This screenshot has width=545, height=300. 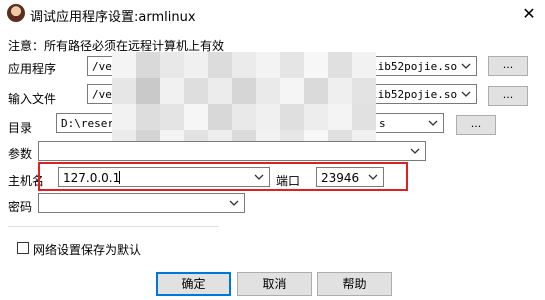 What do you see at coordinates (87, 123) in the screenshot?
I see `directory-value-start: D:\reser` at bounding box center [87, 123].